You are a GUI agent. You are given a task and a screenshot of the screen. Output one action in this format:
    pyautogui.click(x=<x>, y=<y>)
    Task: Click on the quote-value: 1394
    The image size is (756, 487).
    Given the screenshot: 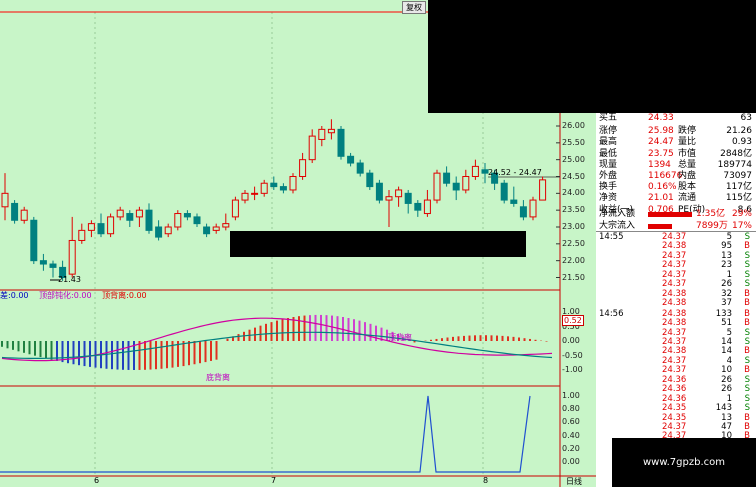 What is the action you would take?
    pyautogui.click(x=659, y=164)
    